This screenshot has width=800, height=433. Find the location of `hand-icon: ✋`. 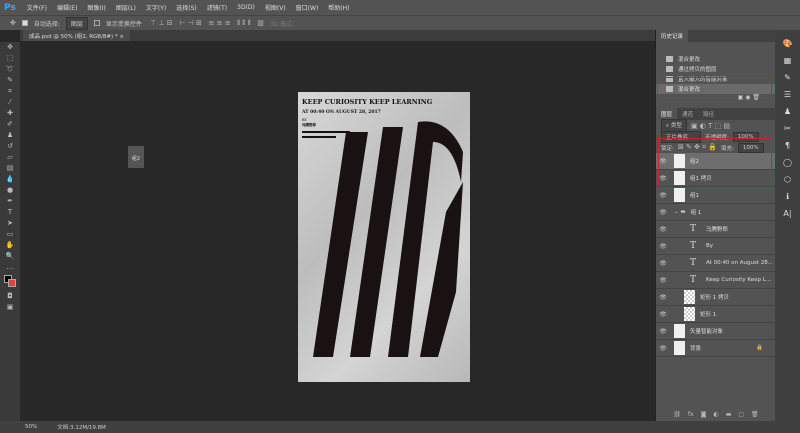

hand-icon: ✋ is located at coordinates (10, 245).